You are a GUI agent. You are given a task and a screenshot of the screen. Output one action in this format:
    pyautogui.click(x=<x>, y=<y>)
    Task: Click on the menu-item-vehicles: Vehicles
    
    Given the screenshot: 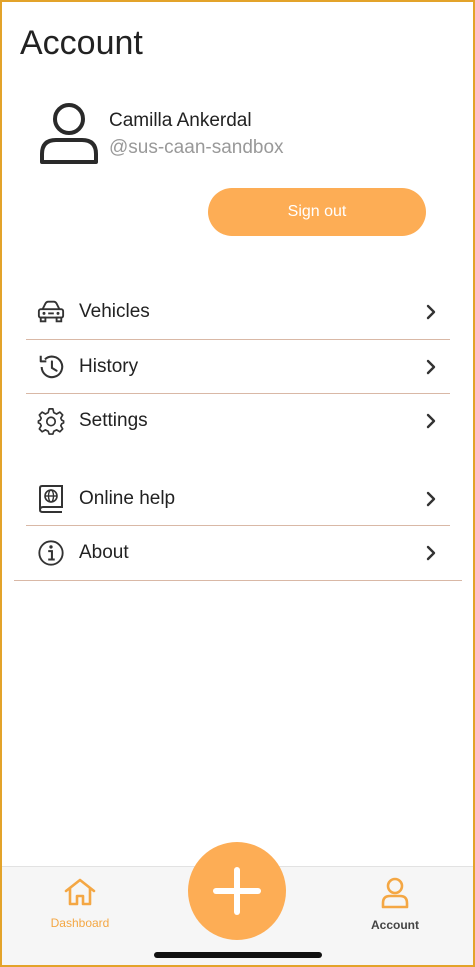 What is the action you would take?
    pyautogui.click(x=238, y=312)
    